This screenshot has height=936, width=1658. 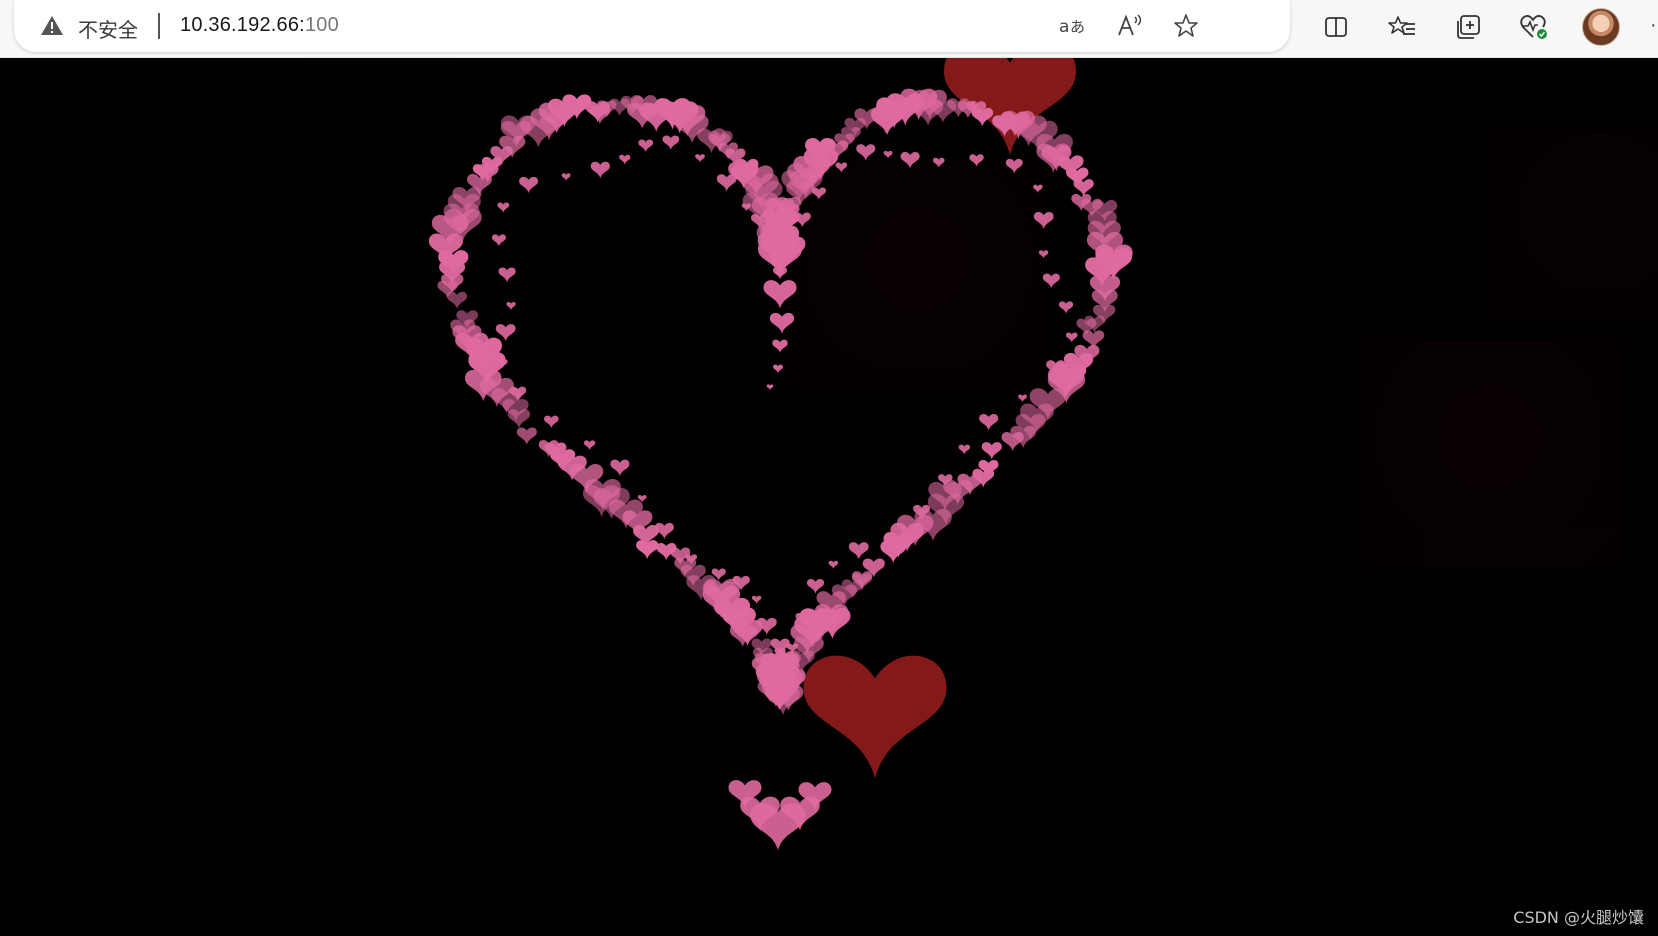 What do you see at coordinates (1336, 27) in the screenshot?
I see `split-screen-icon` at bounding box center [1336, 27].